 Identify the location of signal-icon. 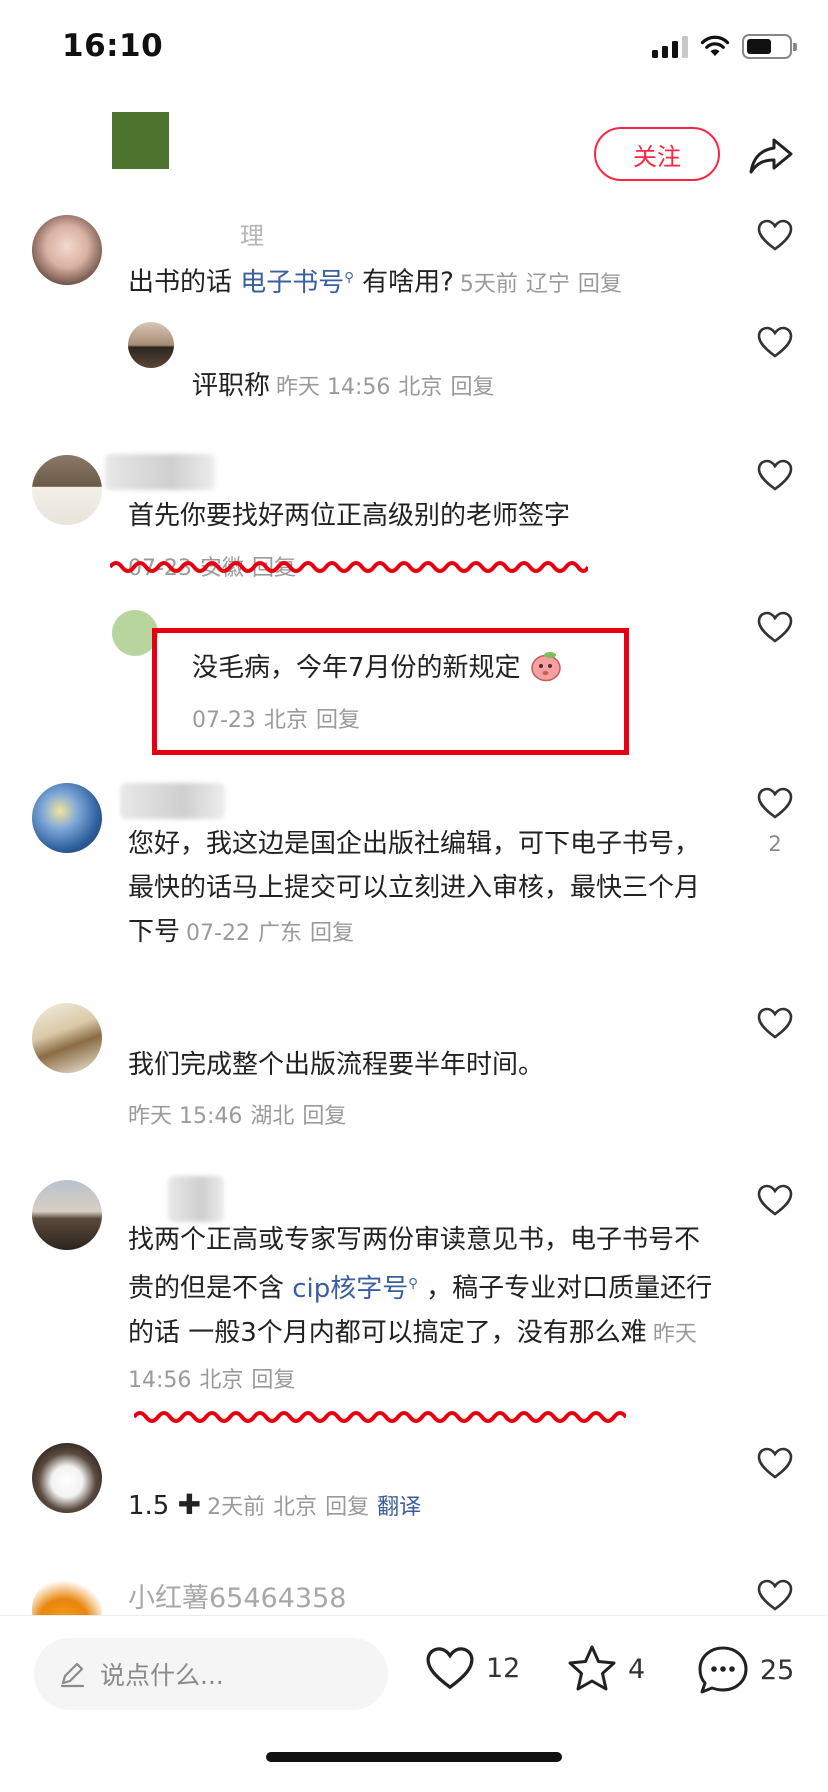
(670, 46).